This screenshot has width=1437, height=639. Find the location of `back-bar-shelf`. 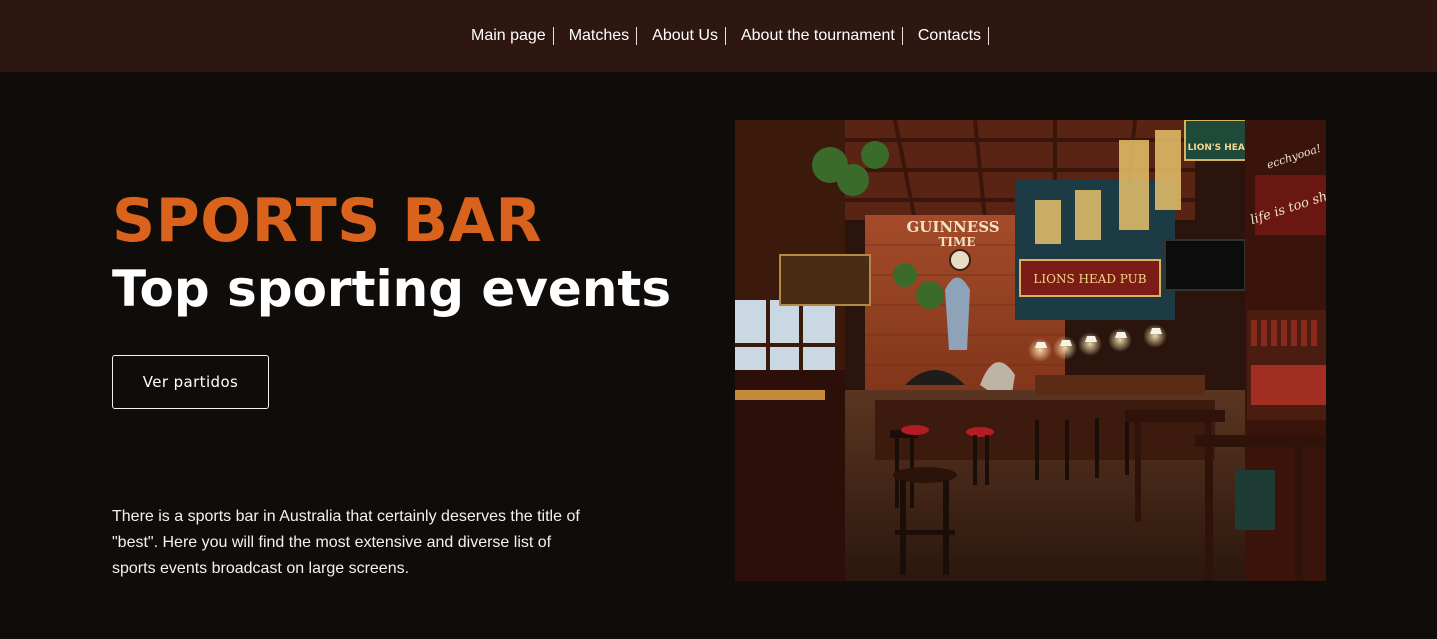

back-bar-shelf is located at coordinates (1120, 385).